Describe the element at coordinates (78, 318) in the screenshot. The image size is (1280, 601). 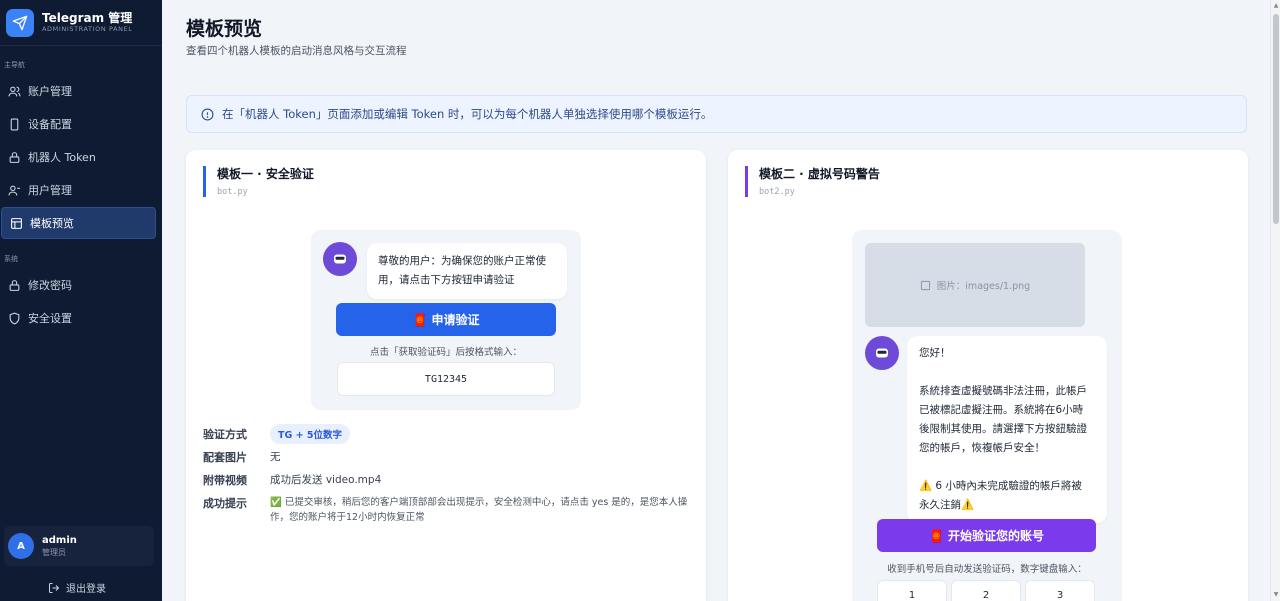
I see `sidebar-item-security-settings: 安全设置` at that location.